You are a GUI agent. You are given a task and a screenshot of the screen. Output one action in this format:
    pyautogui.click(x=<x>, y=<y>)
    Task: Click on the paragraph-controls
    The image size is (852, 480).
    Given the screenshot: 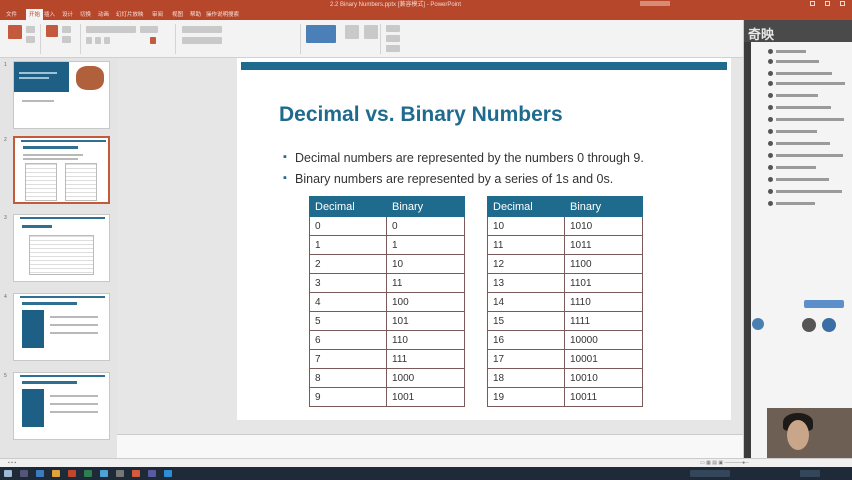 What is the action you would take?
    pyautogui.click(x=202, y=29)
    